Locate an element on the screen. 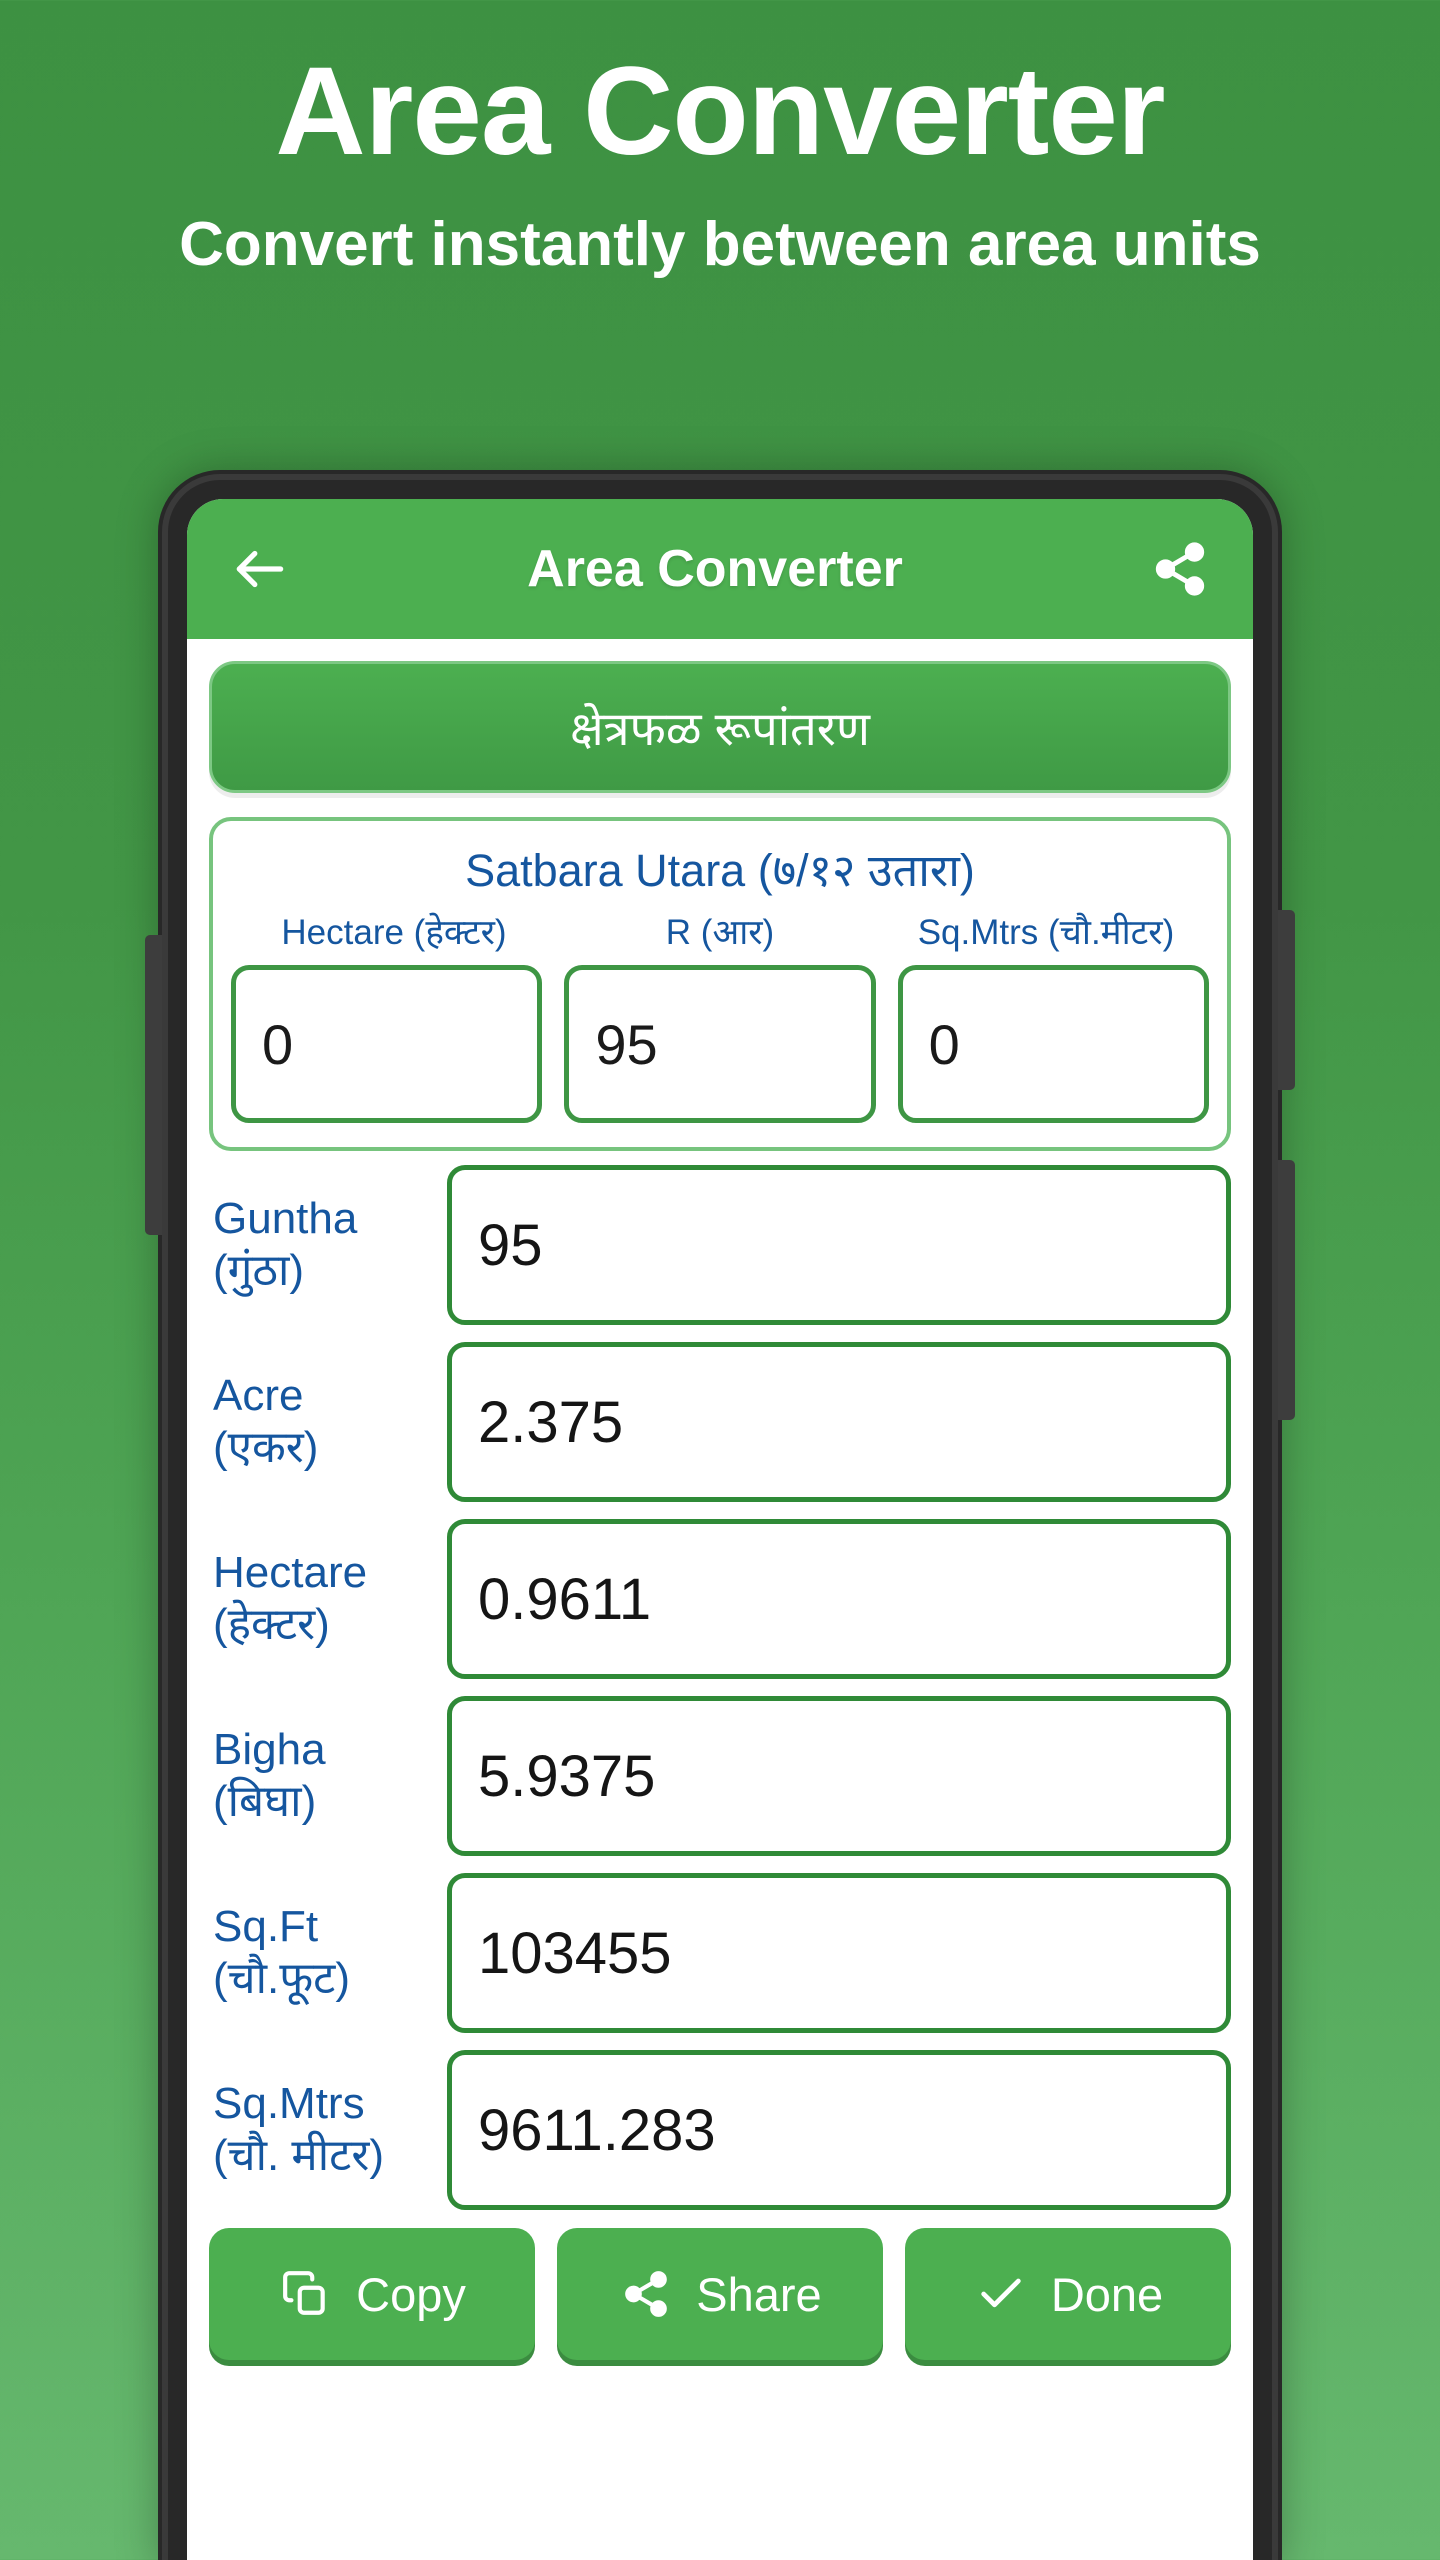  copy-button: Copy is located at coordinates (372, 2294).